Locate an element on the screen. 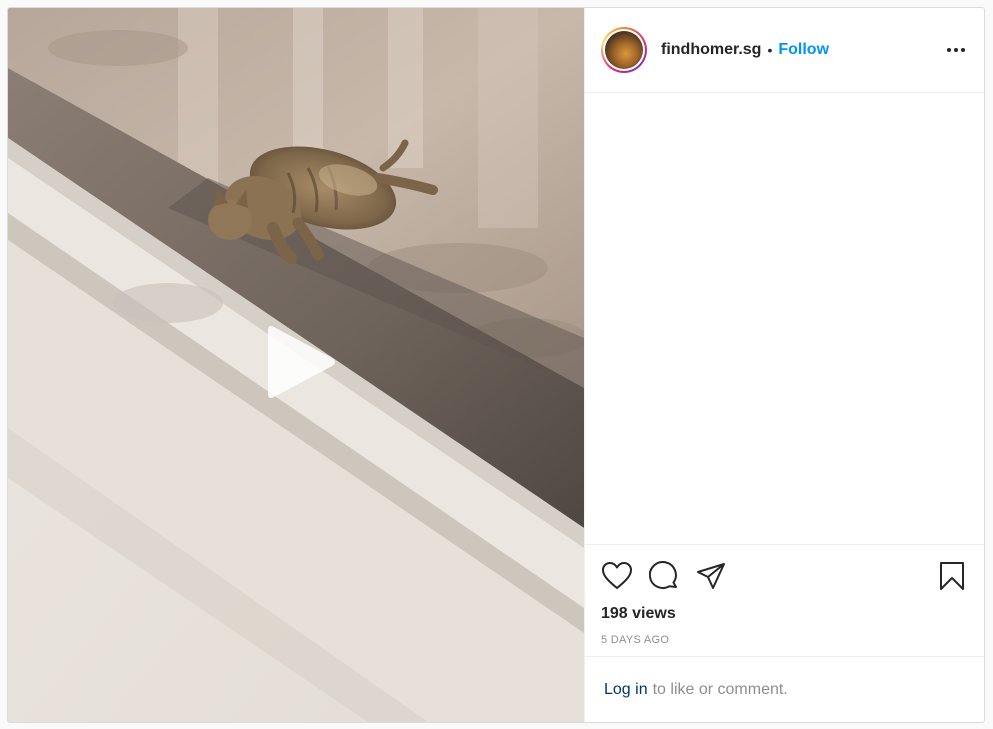 The image size is (993, 729). avatar is located at coordinates (624, 50).